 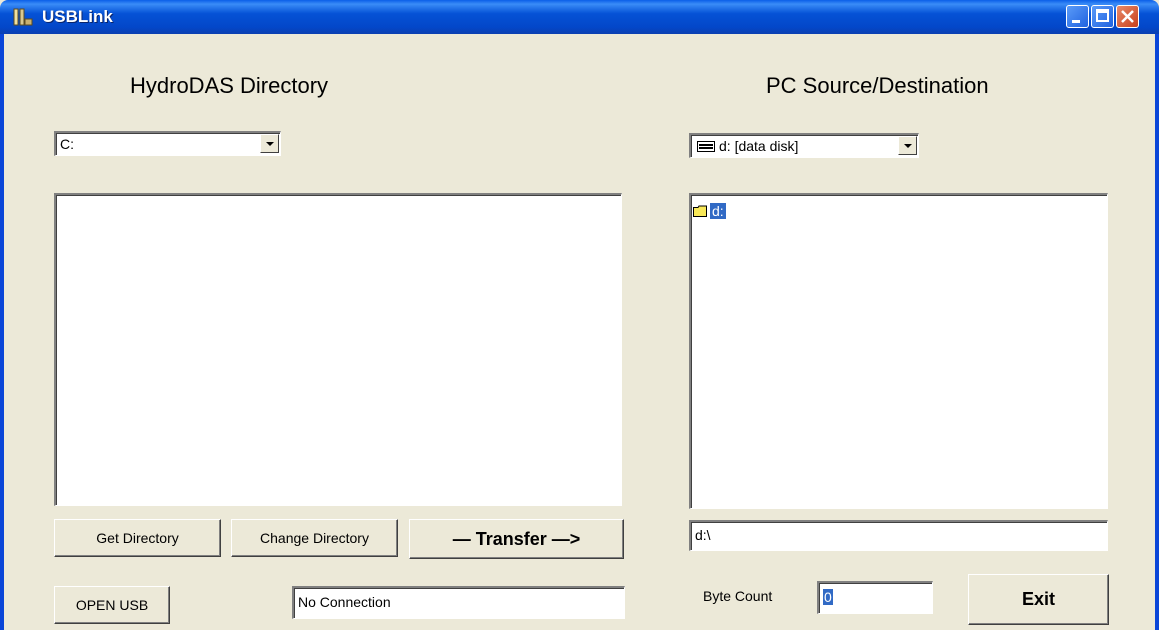 I want to click on pc-drive-combo: d: [data disk], so click(x=804, y=145).